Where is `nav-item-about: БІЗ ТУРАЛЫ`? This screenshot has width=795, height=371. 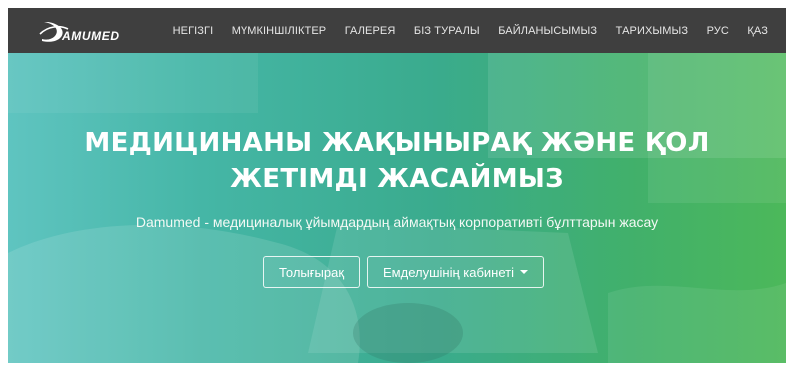 nav-item-about: БІЗ ТУРАЛЫ is located at coordinates (447, 31).